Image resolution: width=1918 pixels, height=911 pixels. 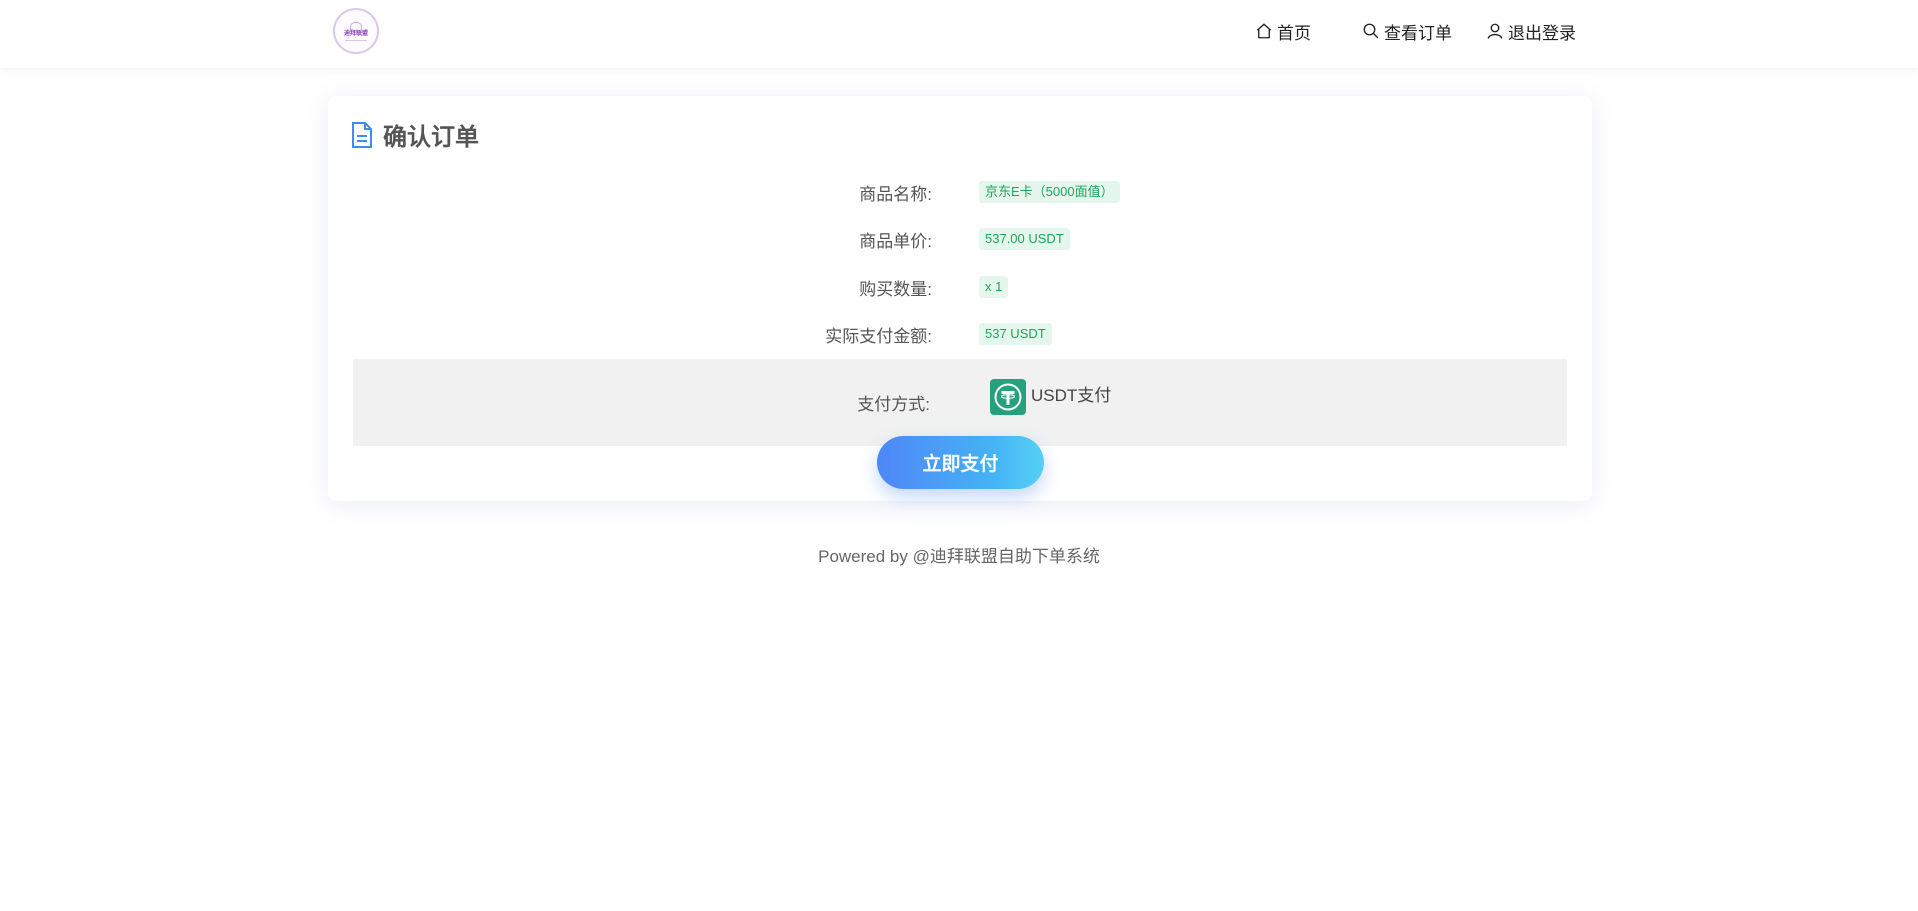 I want to click on footer-powered-by: Powered by @迪拜联盟自助下单系统, so click(x=959, y=556).